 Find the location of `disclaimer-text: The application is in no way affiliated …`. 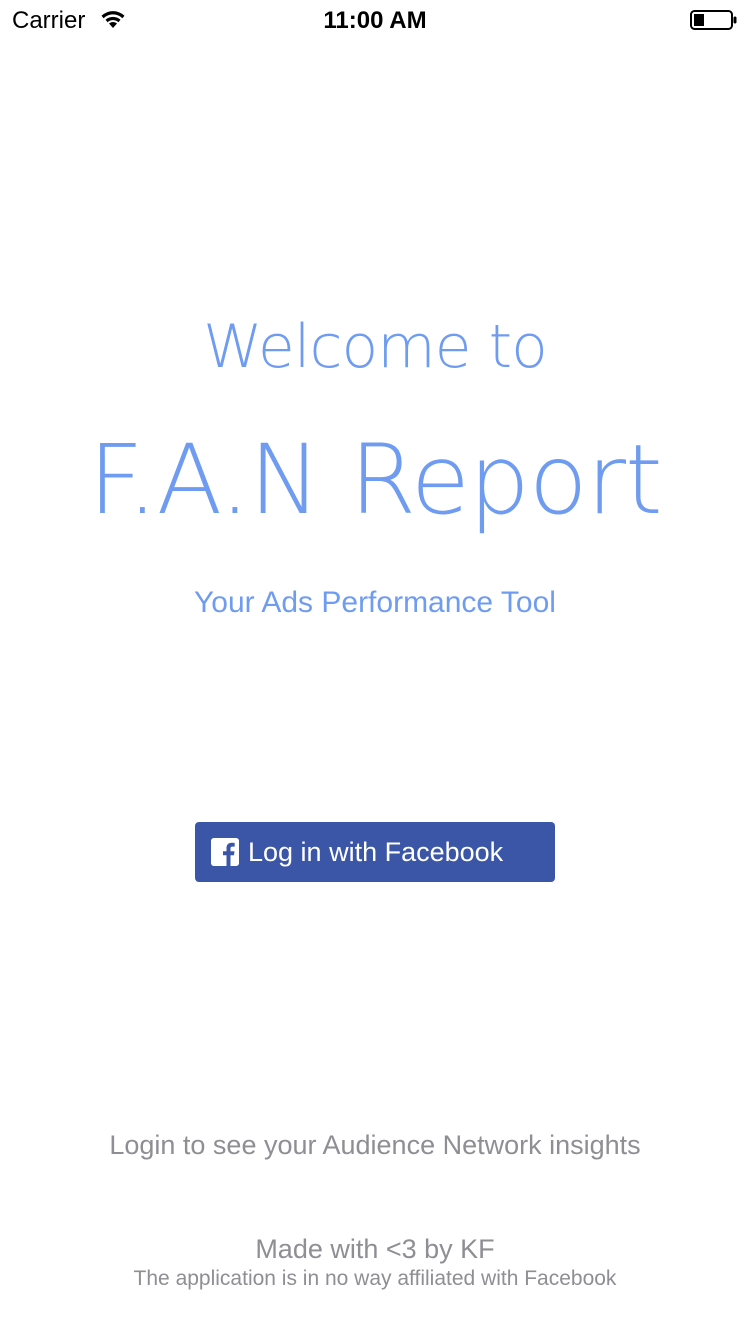

disclaimer-text: The application is in no way affiliated … is located at coordinates (375, 1278).